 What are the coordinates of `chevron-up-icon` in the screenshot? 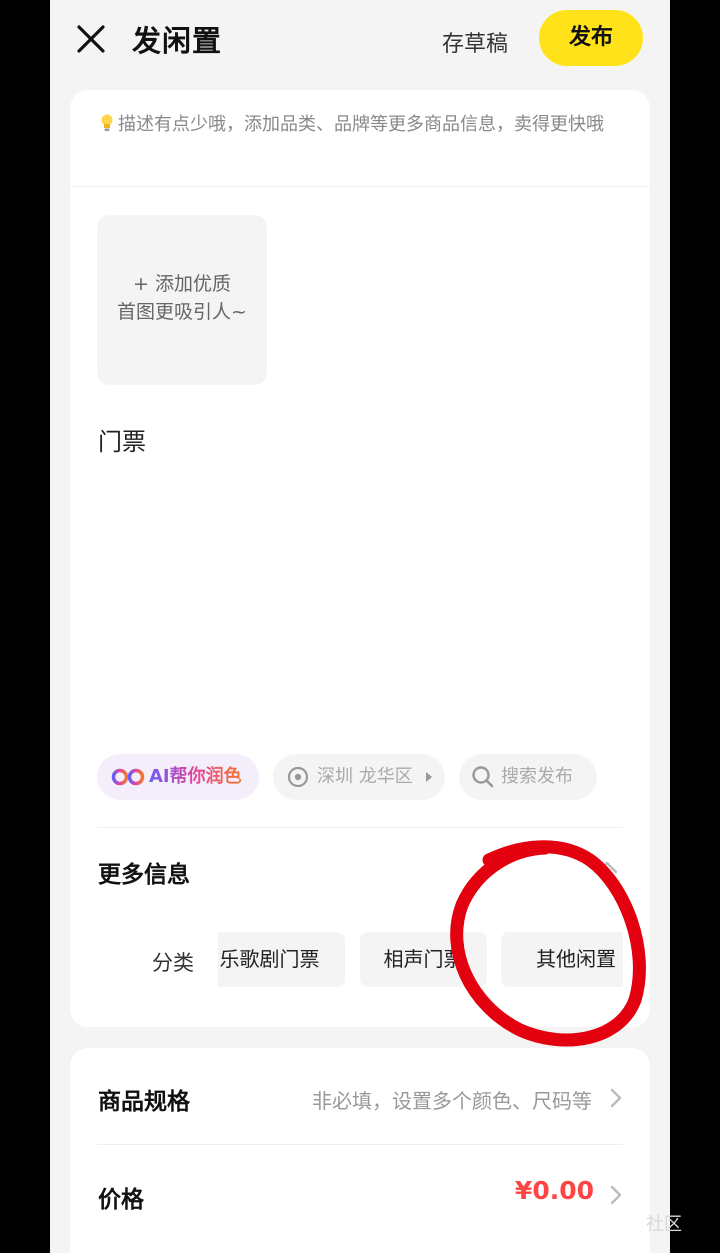 It's located at (607, 867).